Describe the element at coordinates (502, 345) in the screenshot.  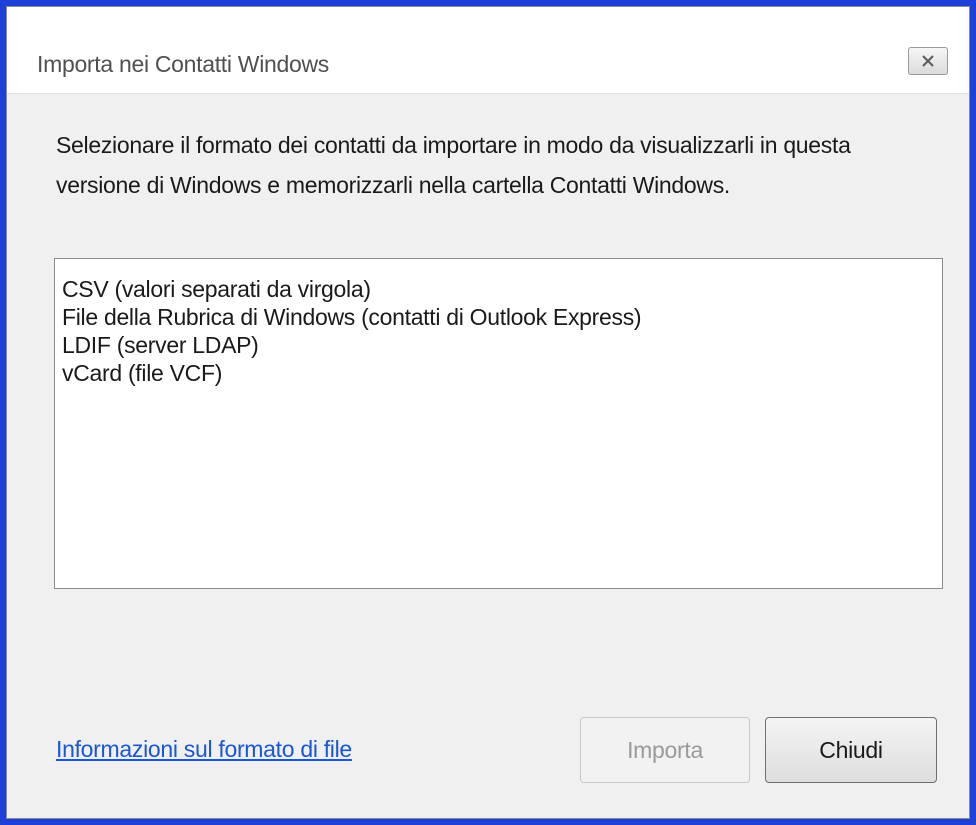
I see `format-item-ldif: LDIF (server LDAP)` at that location.